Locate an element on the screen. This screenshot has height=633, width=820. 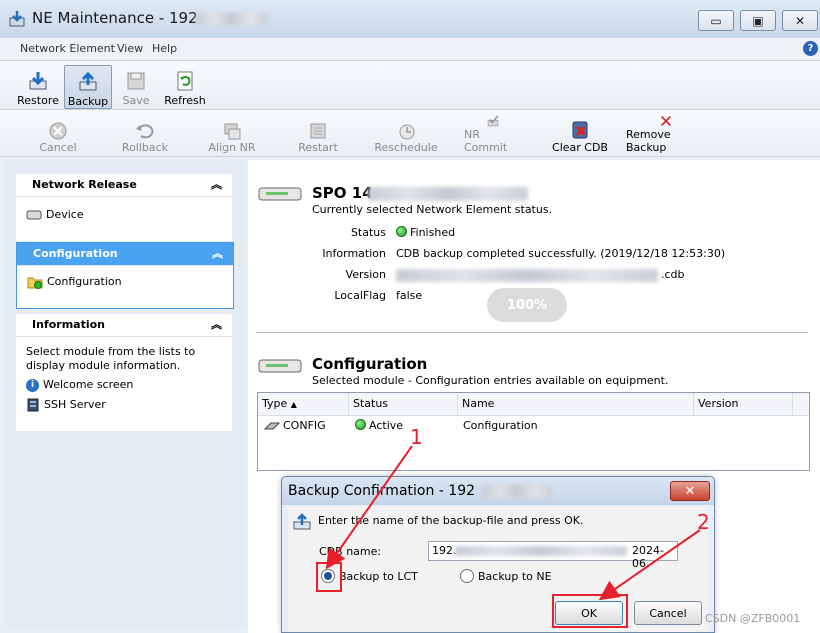
restore-button: Restore is located at coordinates (38, 86).